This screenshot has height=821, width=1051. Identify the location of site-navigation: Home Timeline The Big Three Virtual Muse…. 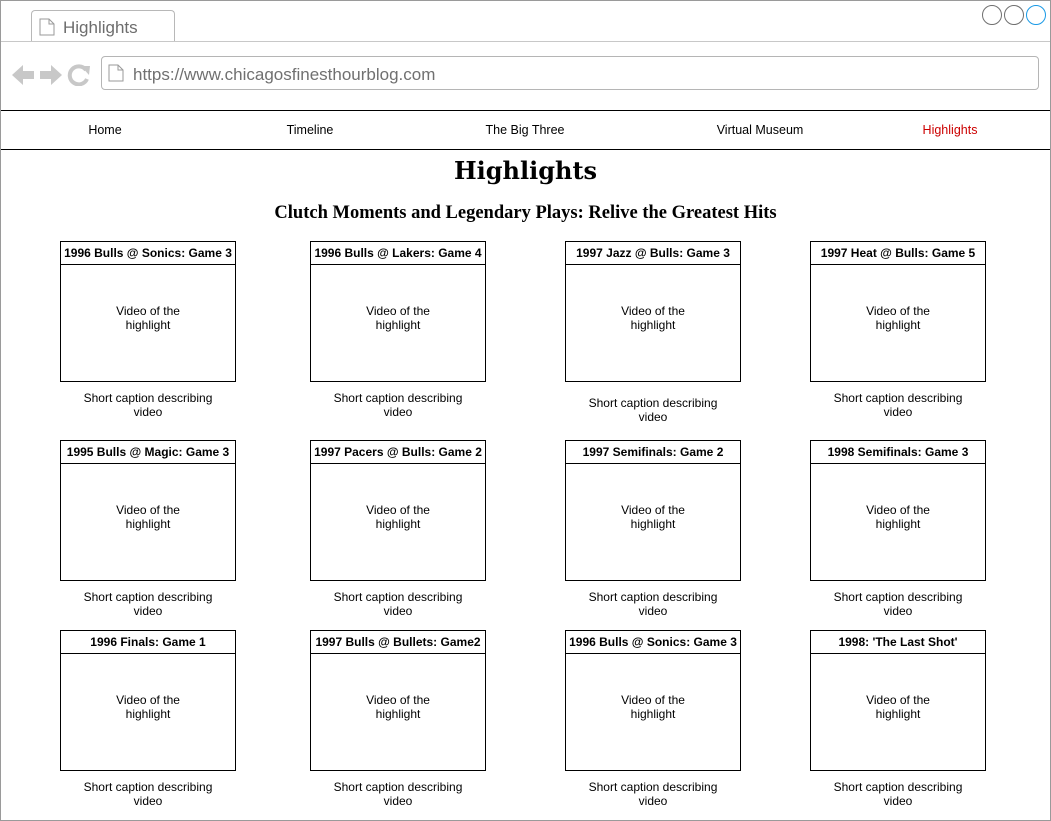
(525, 130).